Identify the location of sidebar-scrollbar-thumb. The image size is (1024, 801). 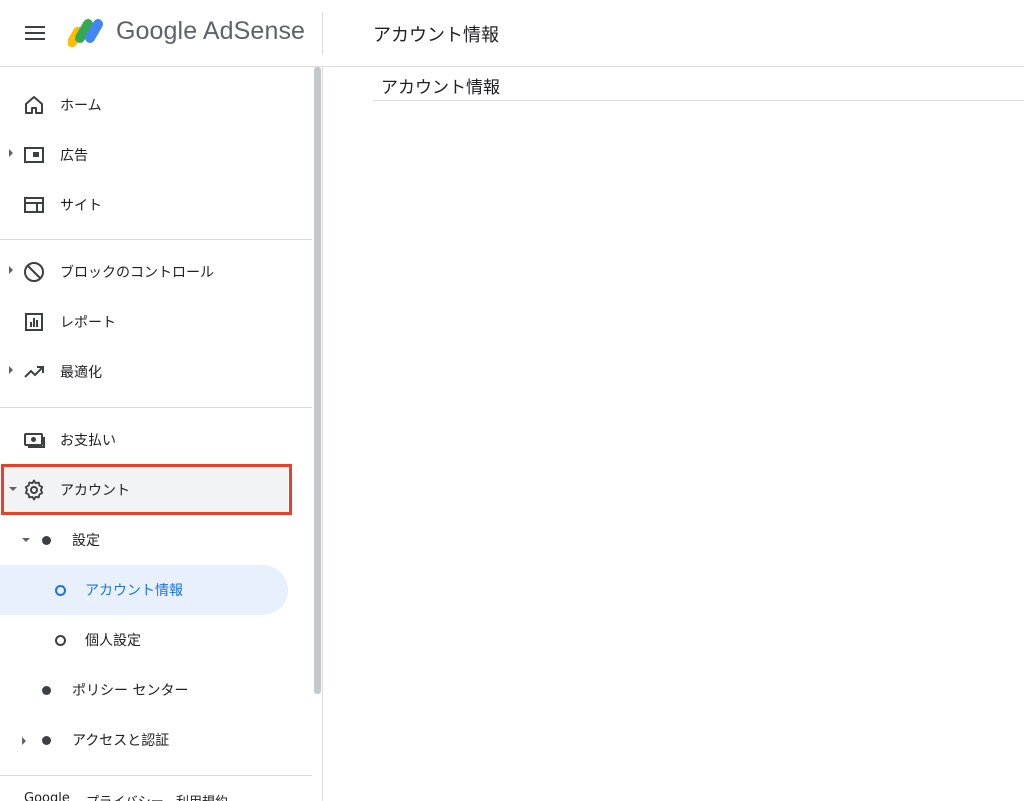
(317, 380).